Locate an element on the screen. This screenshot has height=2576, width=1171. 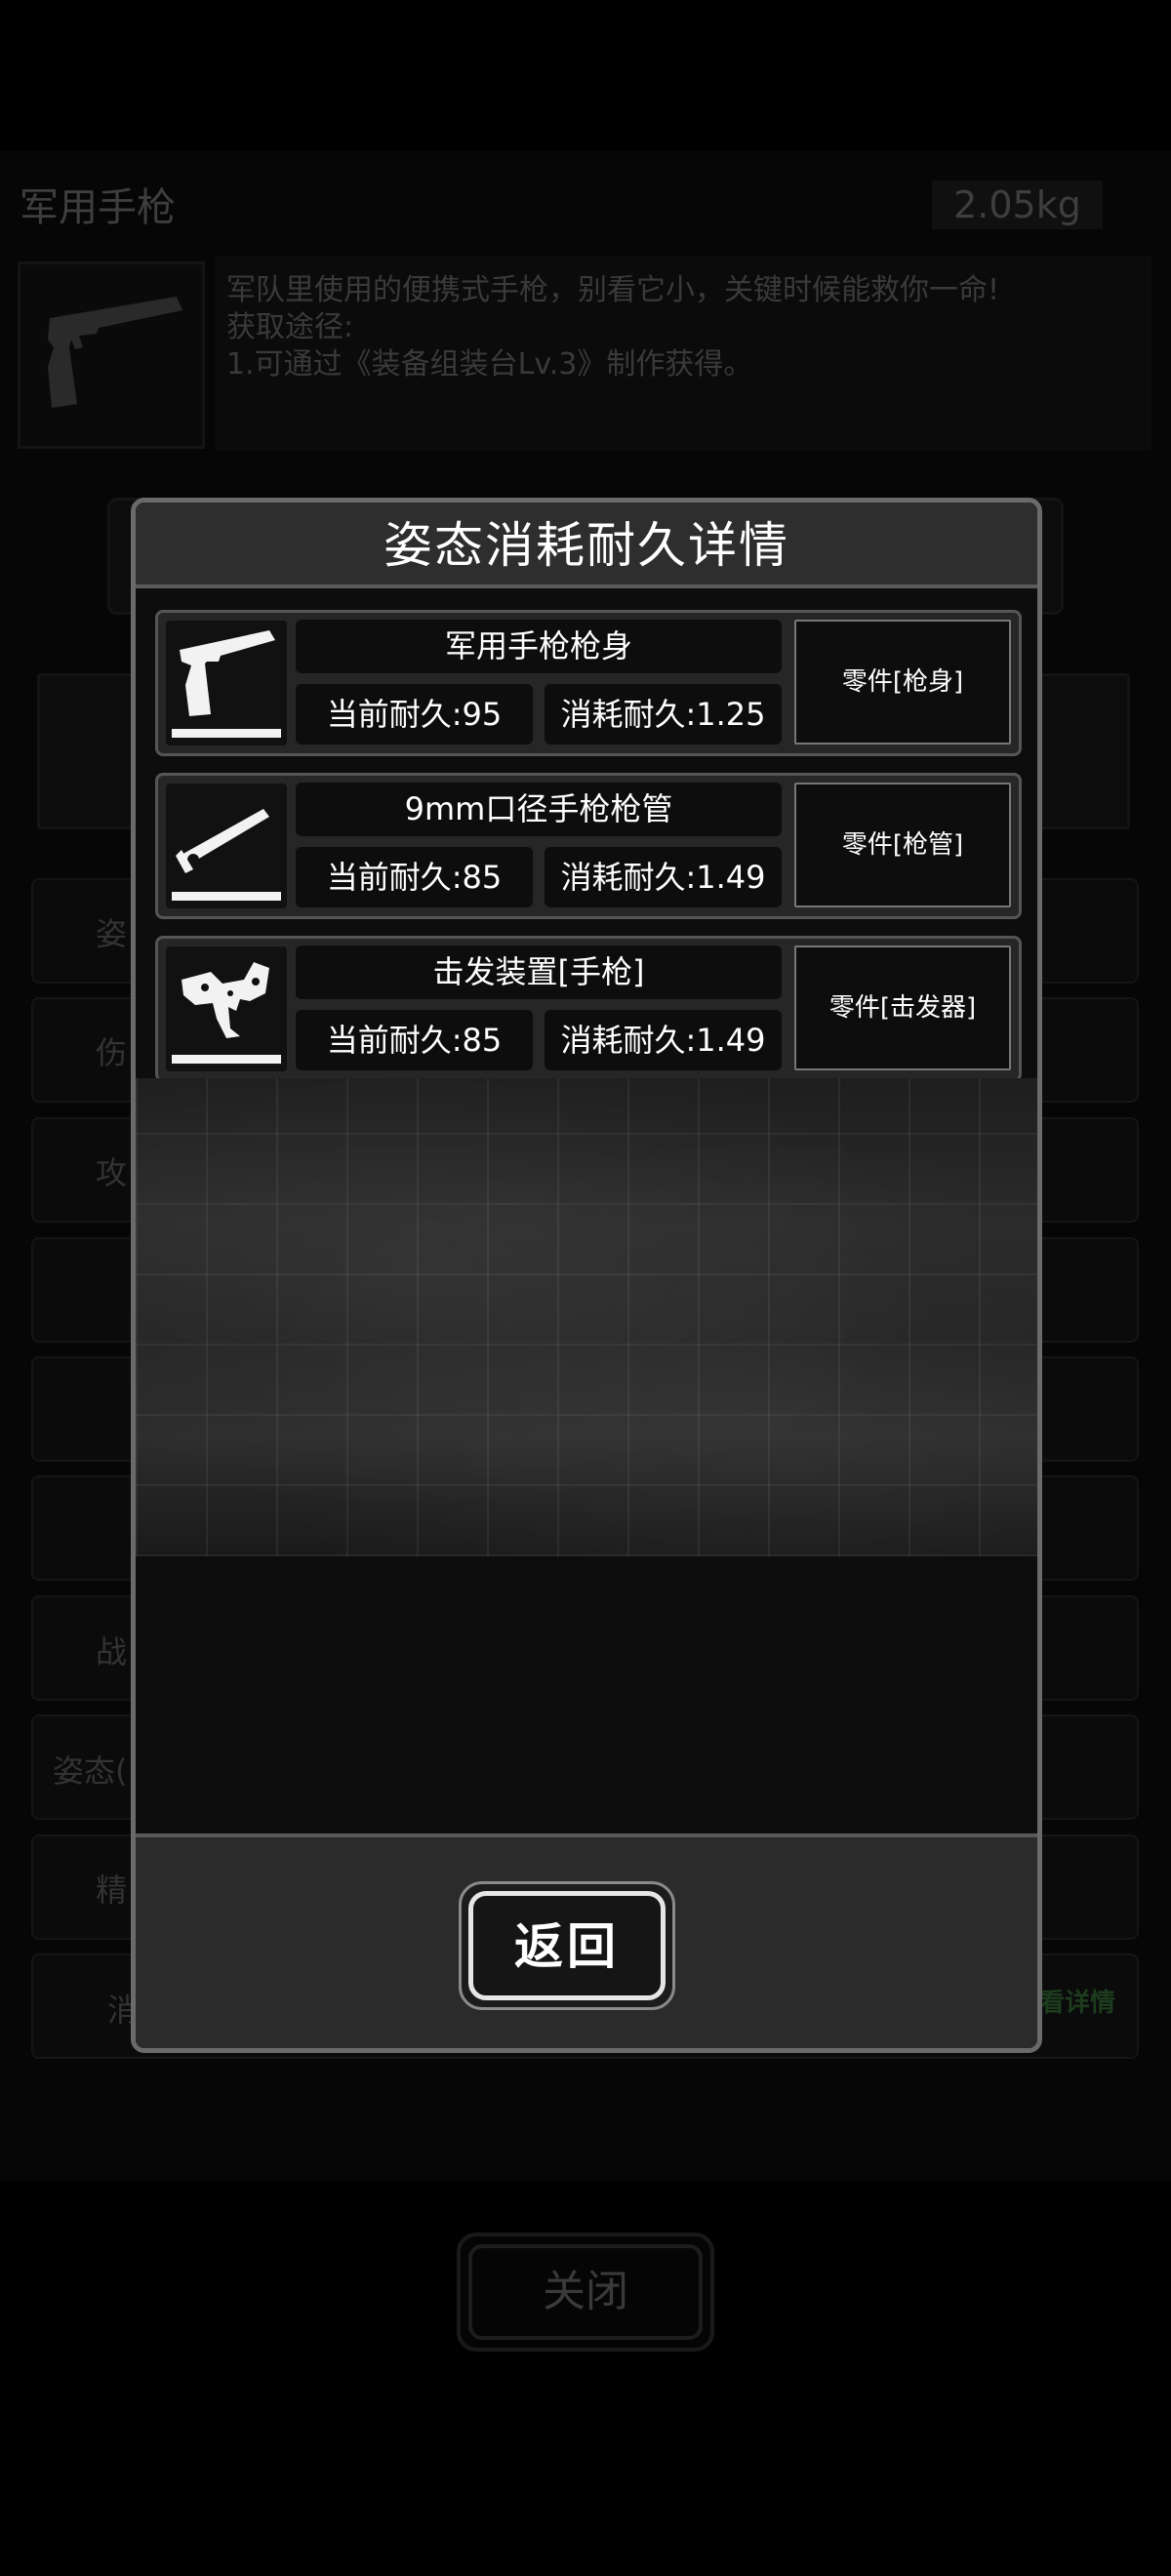
part-row-frame: 军用手枪枪身 当前耐久:95 消耗耐久:1.25 零件[枪身] is located at coordinates (588, 683).